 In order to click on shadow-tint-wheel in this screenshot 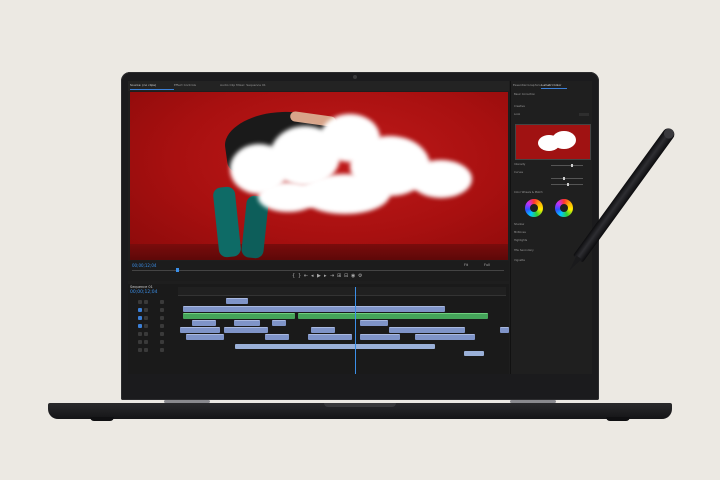, I will do `click(534, 208)`.